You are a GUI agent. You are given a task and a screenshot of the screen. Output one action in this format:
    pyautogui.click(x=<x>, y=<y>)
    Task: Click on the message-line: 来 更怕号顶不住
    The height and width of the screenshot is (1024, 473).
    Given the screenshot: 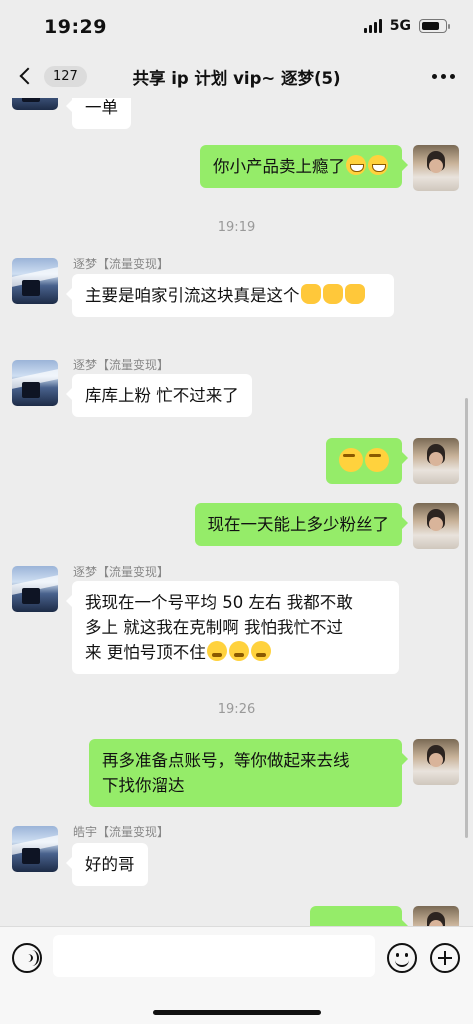 What is the action you would take?
    pyautogui.click(x=145, y=652)
    